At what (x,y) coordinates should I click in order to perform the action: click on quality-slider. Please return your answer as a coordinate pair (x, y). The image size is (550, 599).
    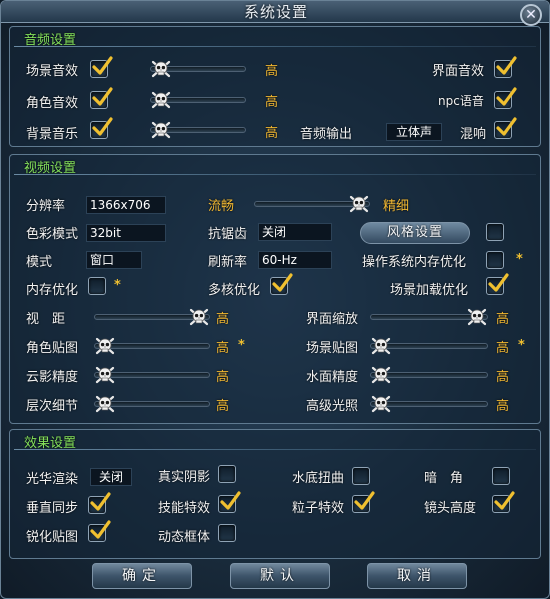
    Looking at the image, I should click on (312, 204).